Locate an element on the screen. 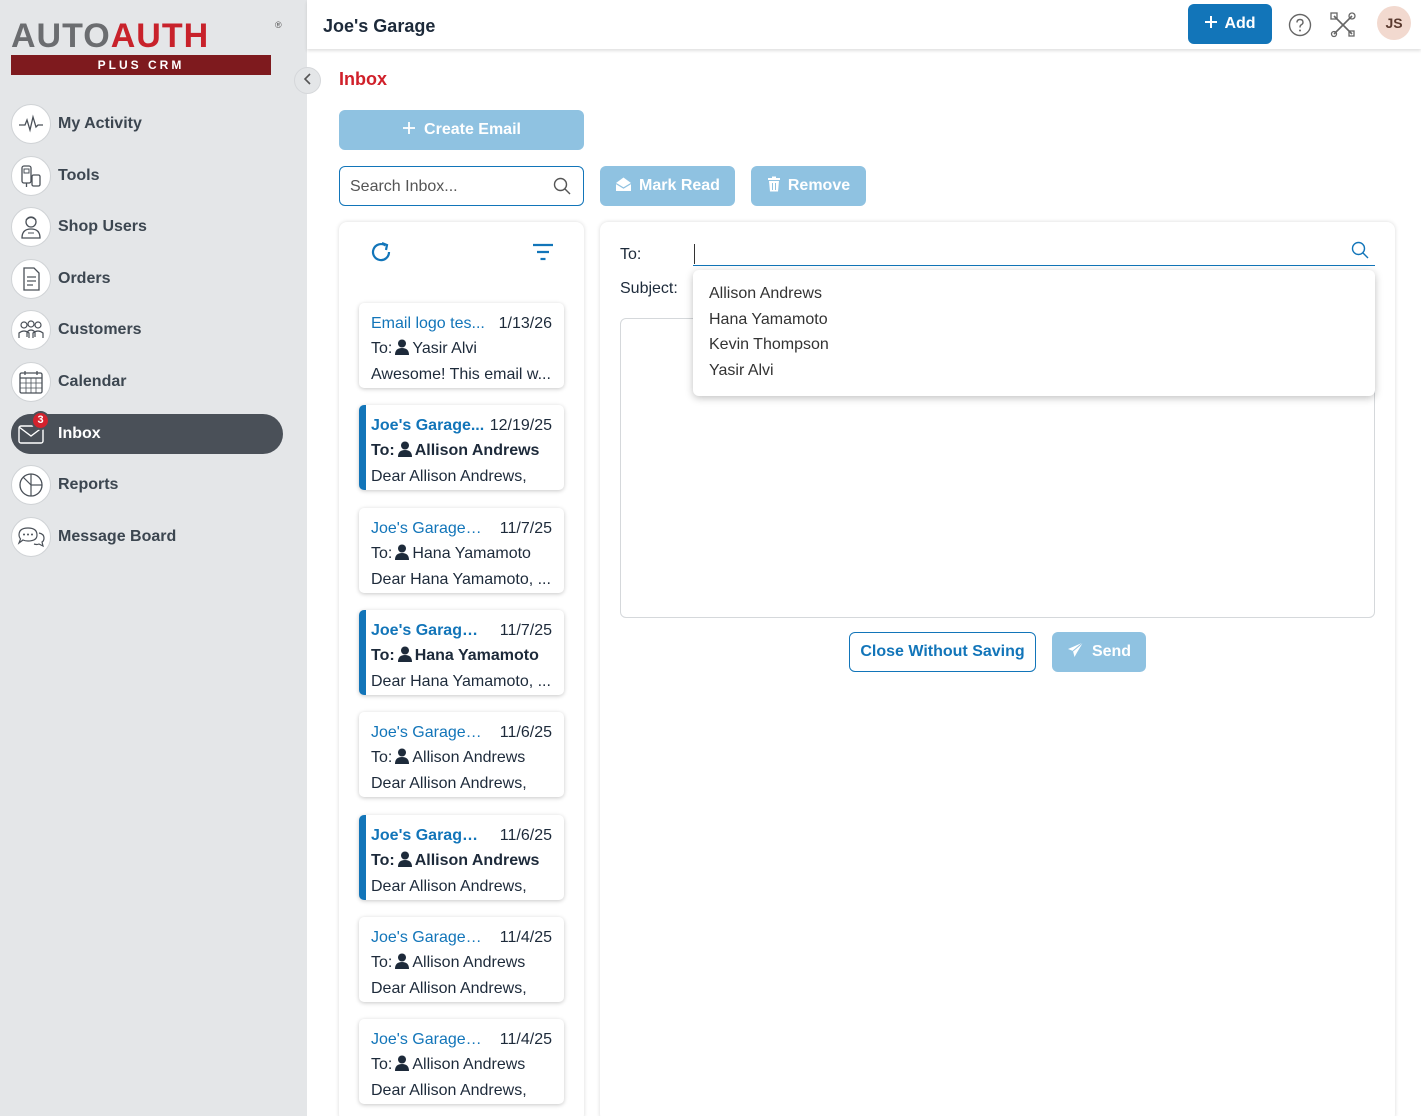 This screenshot has width=1421, height=1116. reports-icon is located at coordinates (31, 485).